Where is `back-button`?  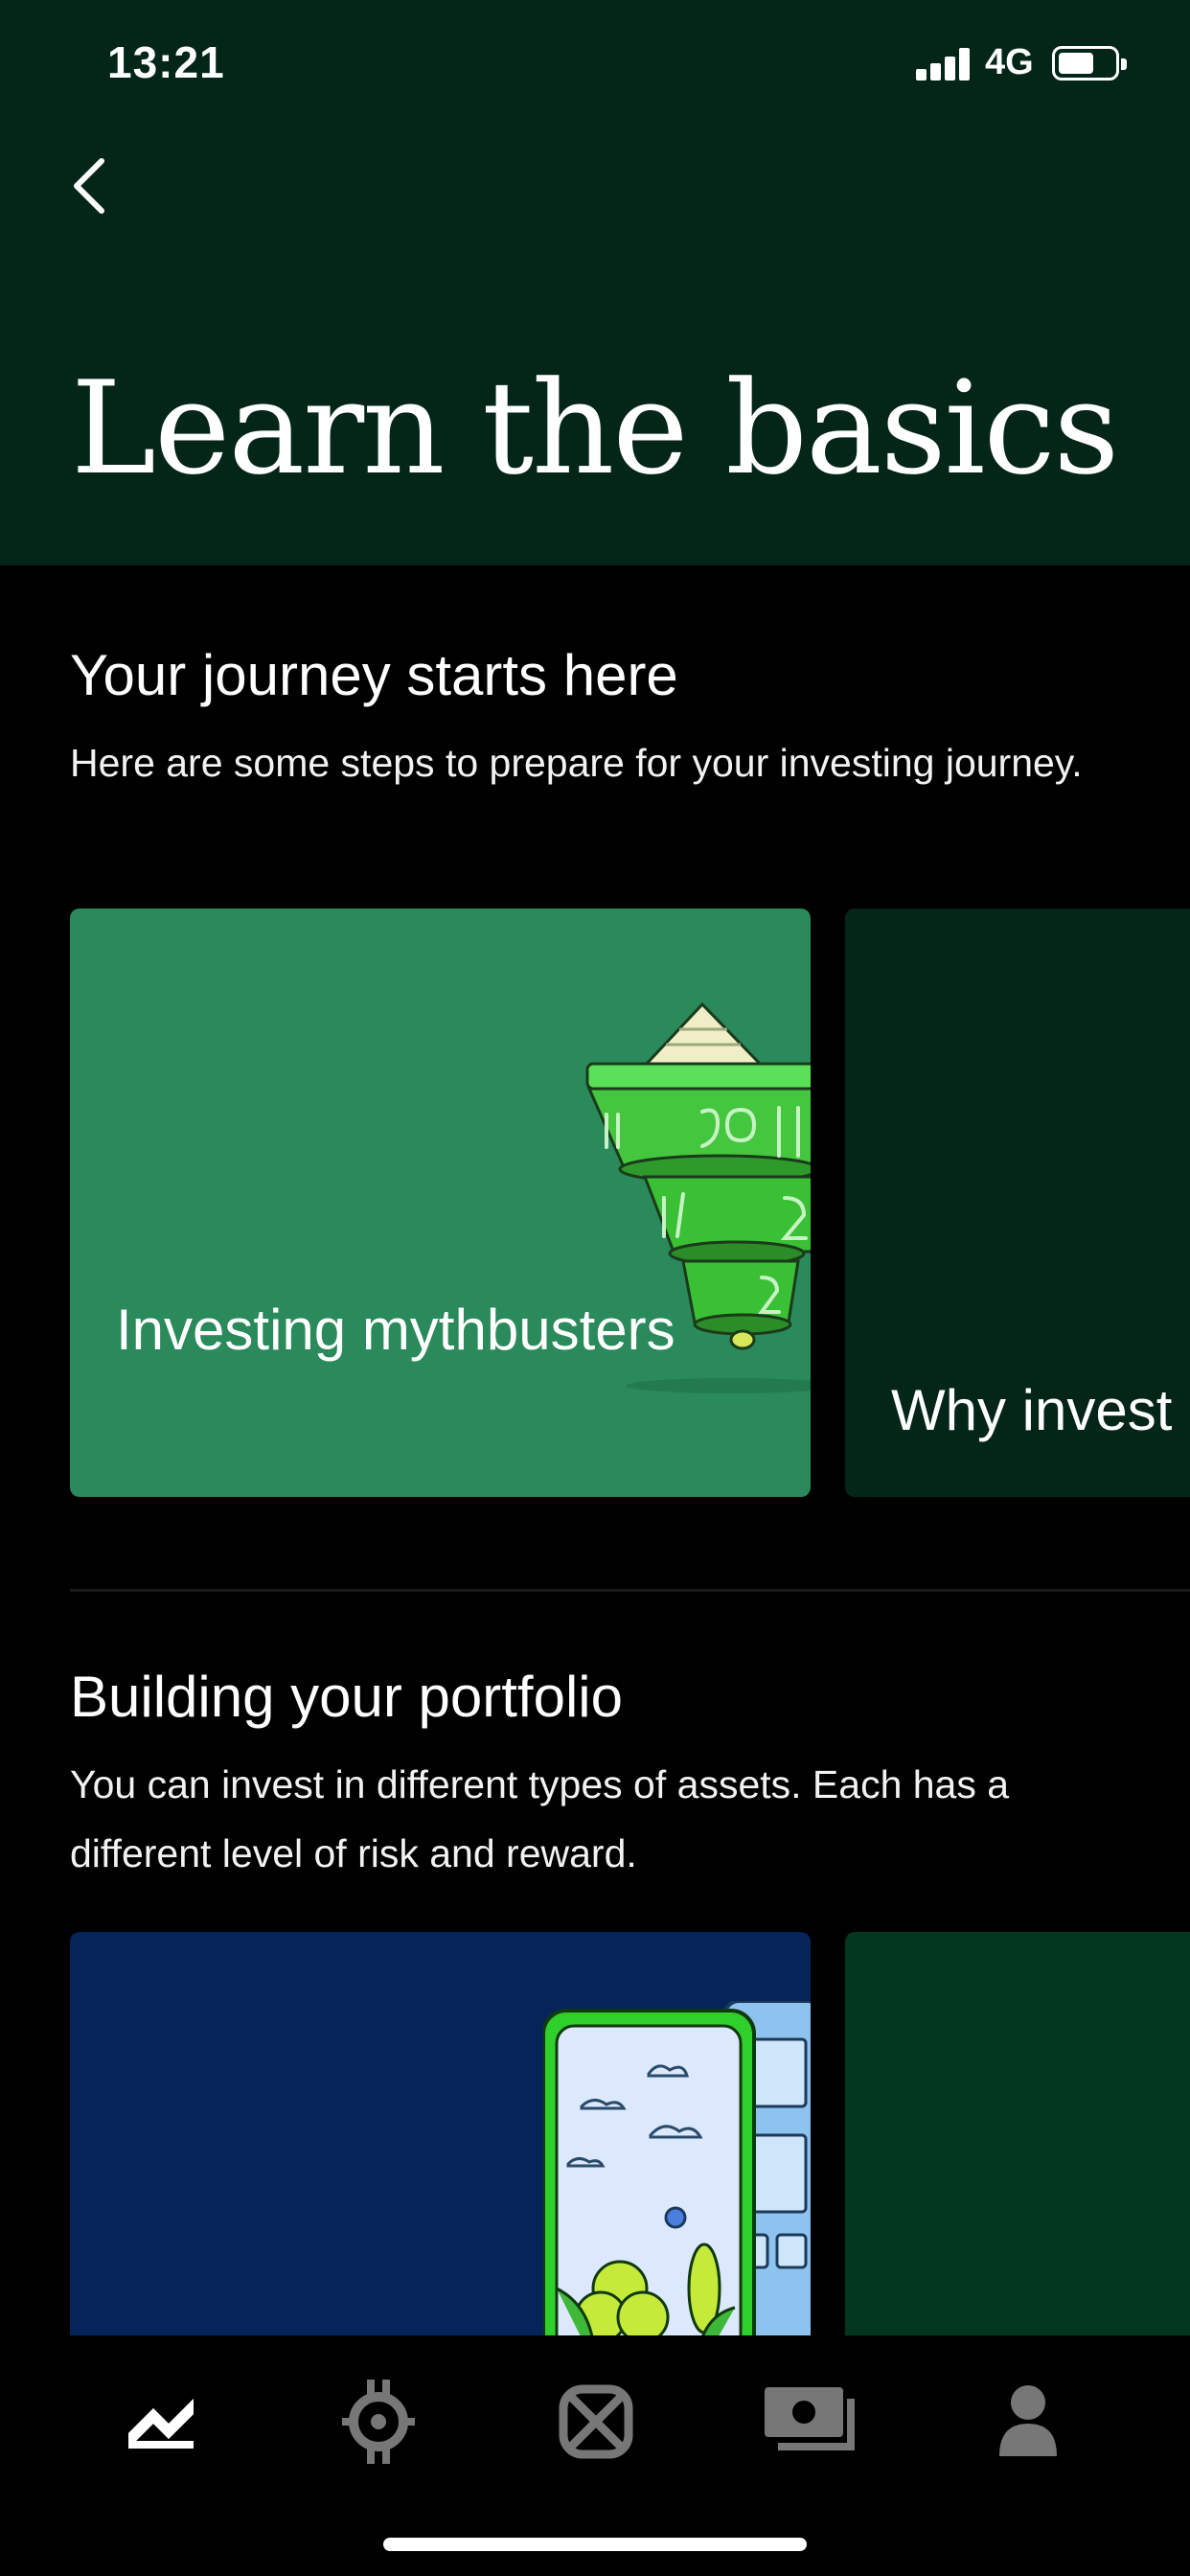
back-button is located at coordinates (91, 186).